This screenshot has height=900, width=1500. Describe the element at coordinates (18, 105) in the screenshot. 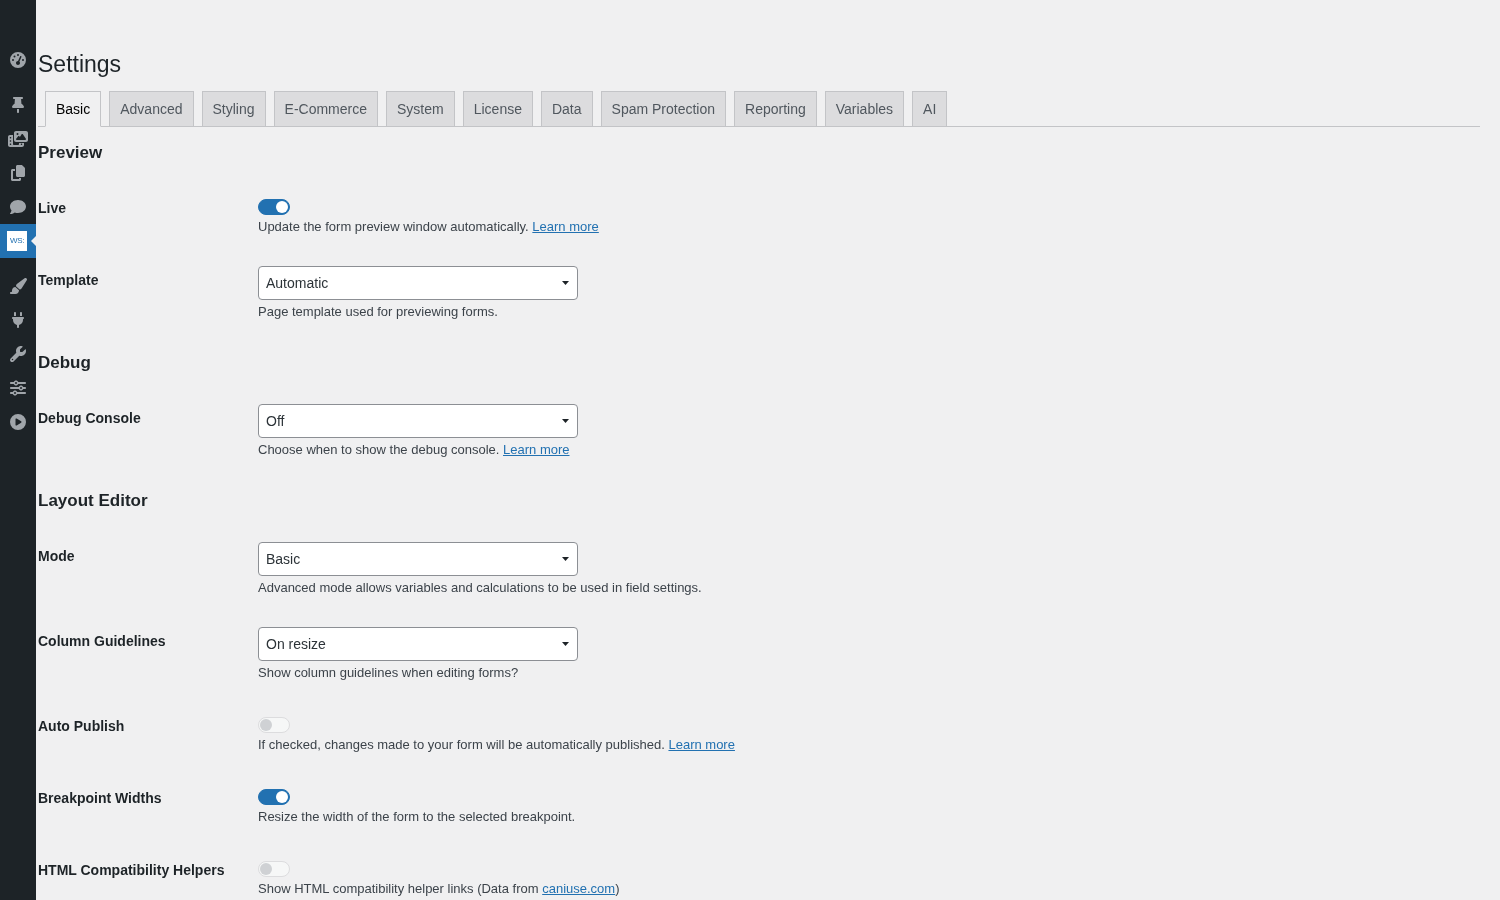

I see `pushpin-icon` at that location.